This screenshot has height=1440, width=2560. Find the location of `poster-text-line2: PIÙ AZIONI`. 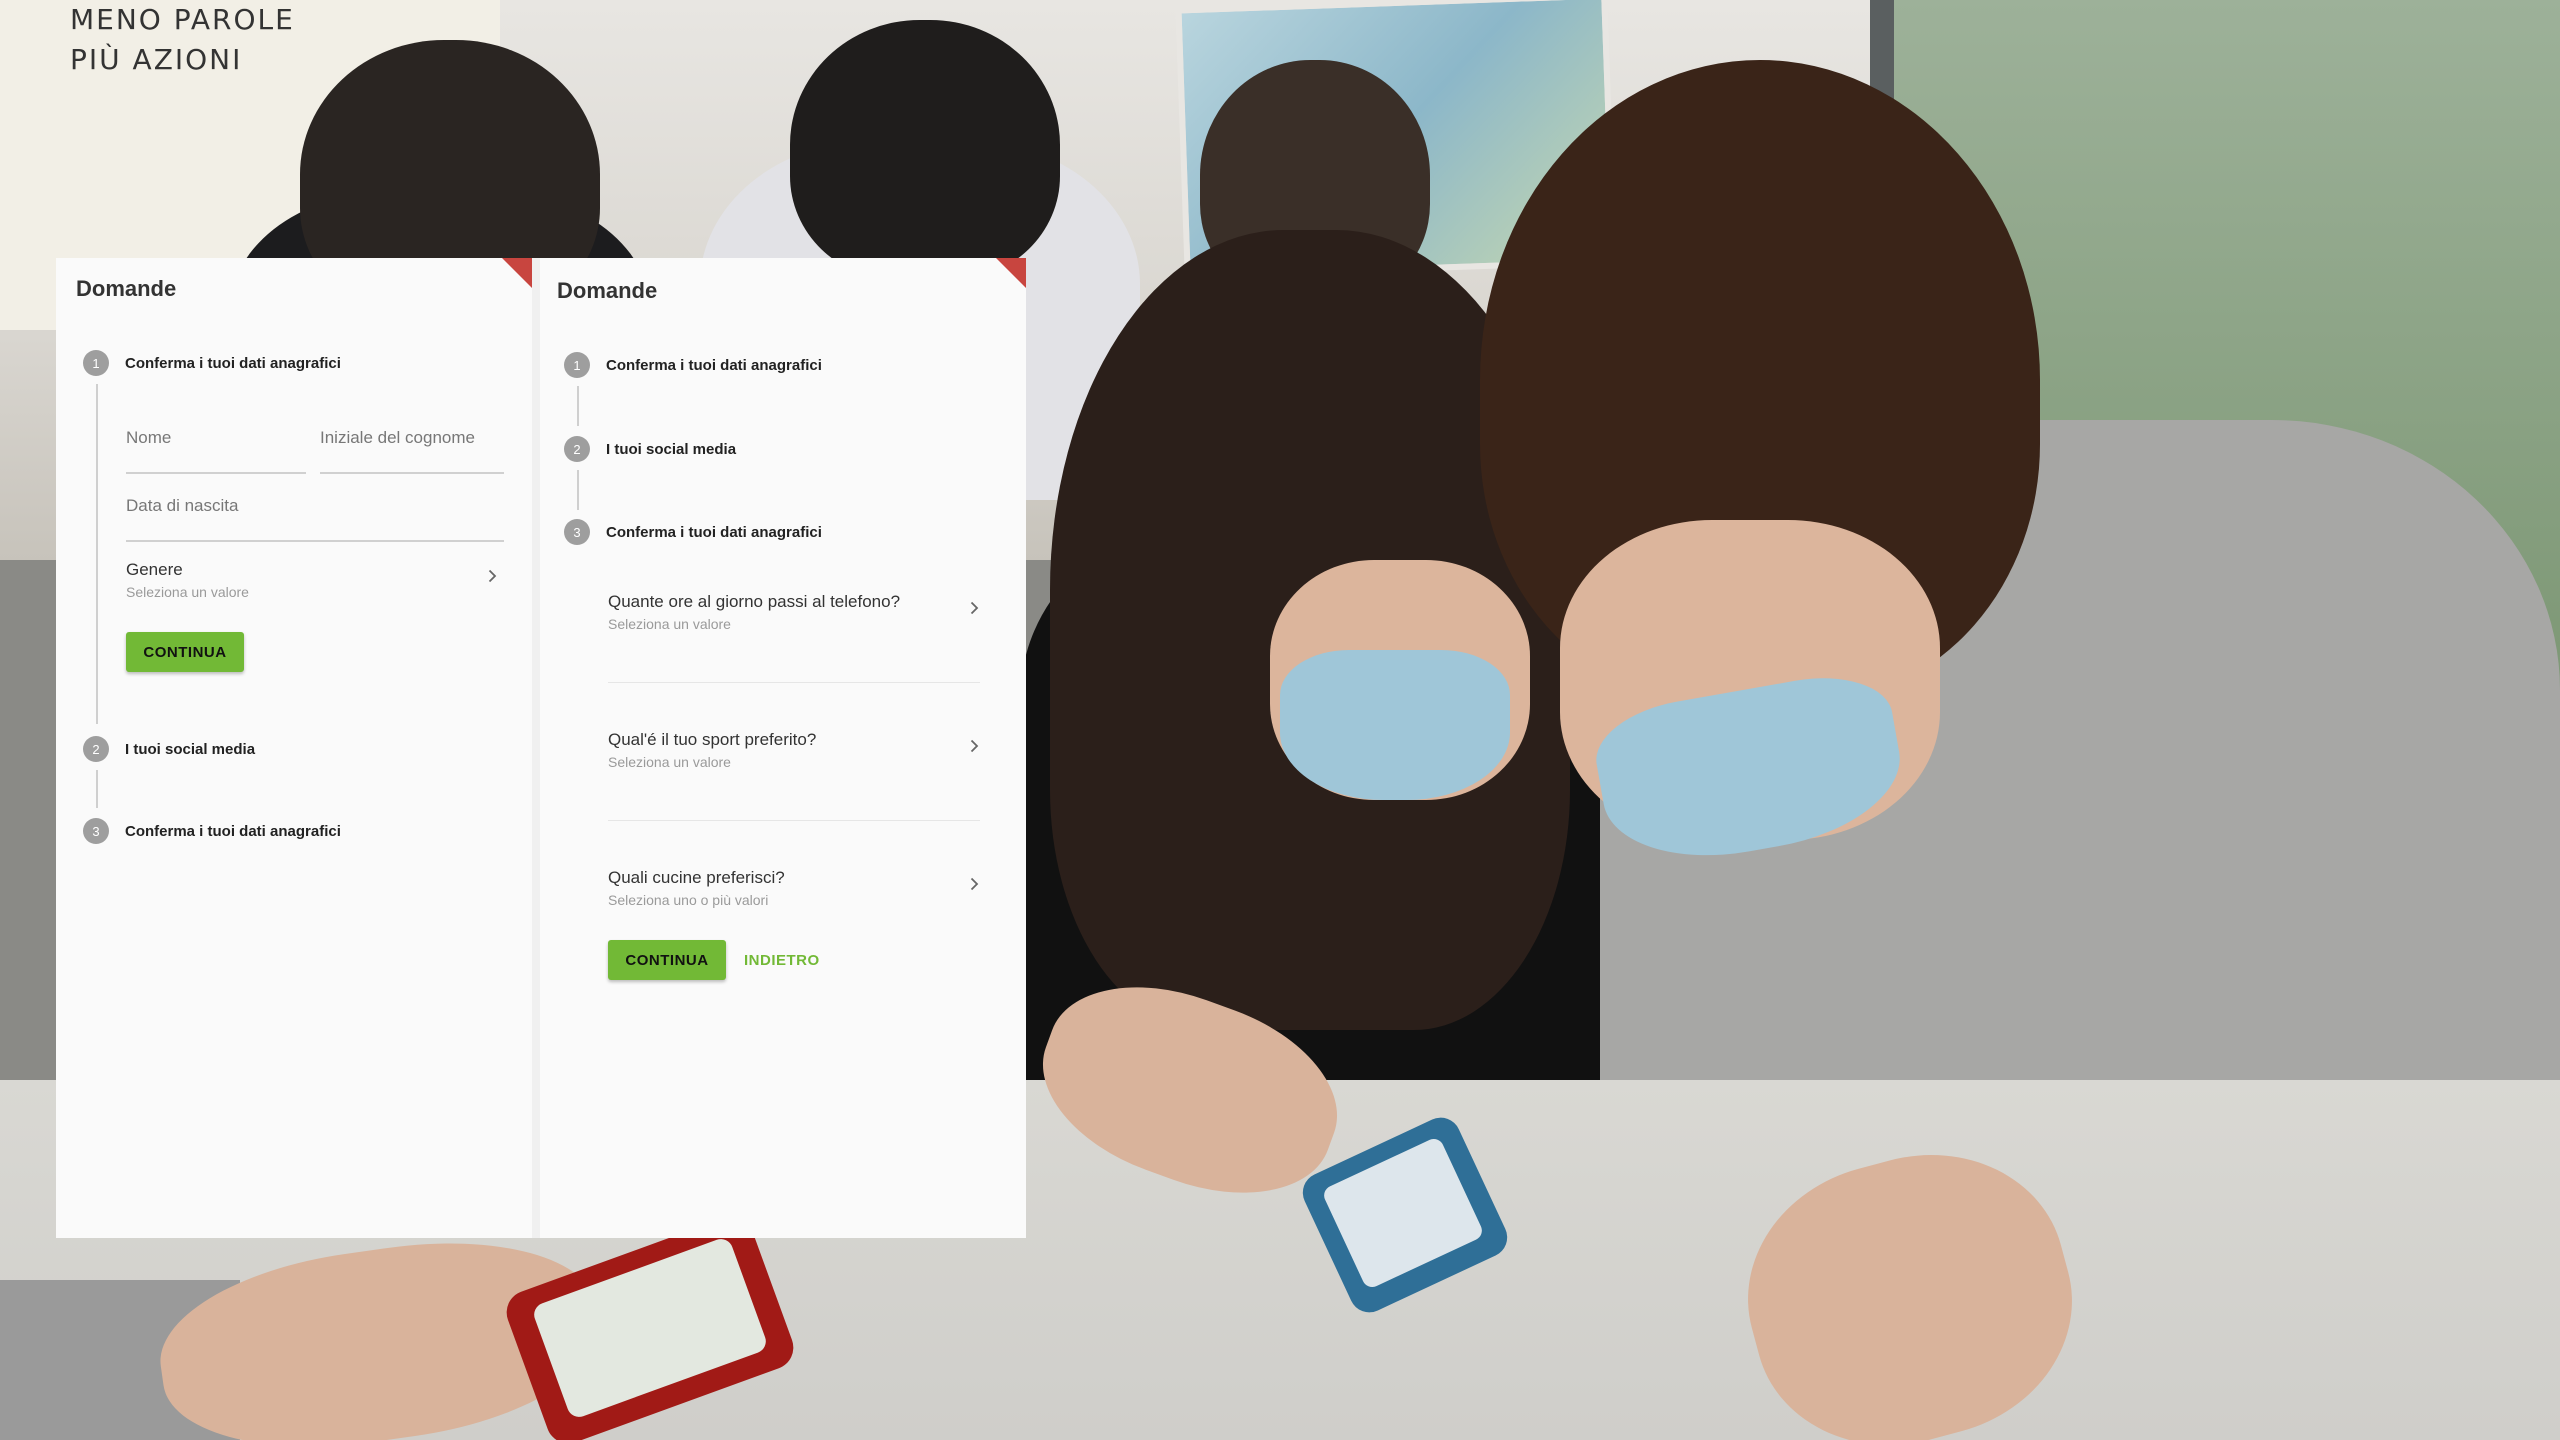

poster-text-line2: PIÙ AZIONI is located at coordinates (156, 59).